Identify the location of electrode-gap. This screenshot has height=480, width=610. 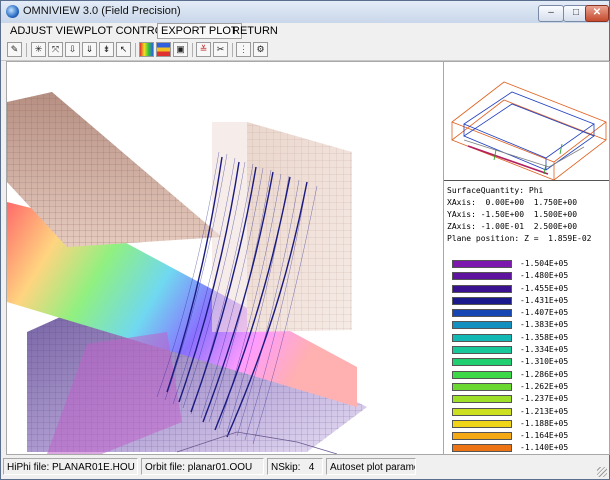
(229, 227).